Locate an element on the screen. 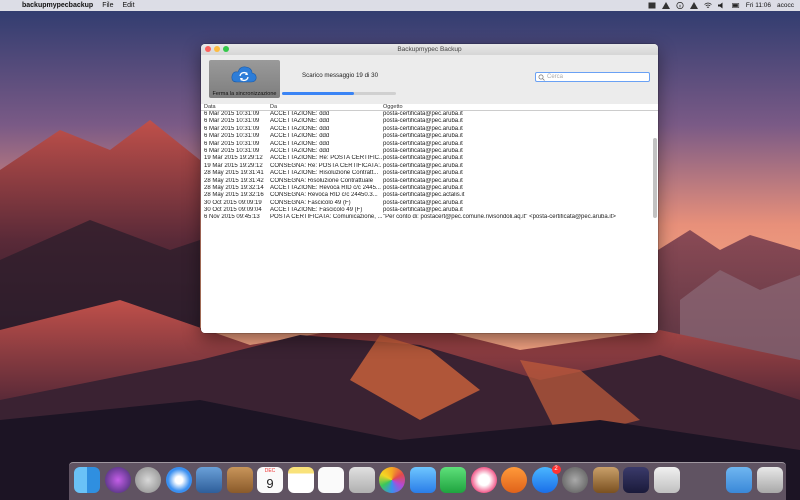 This screenshot has width=800, height=500. column-header-from: Da is located at coordinates (326, 107).